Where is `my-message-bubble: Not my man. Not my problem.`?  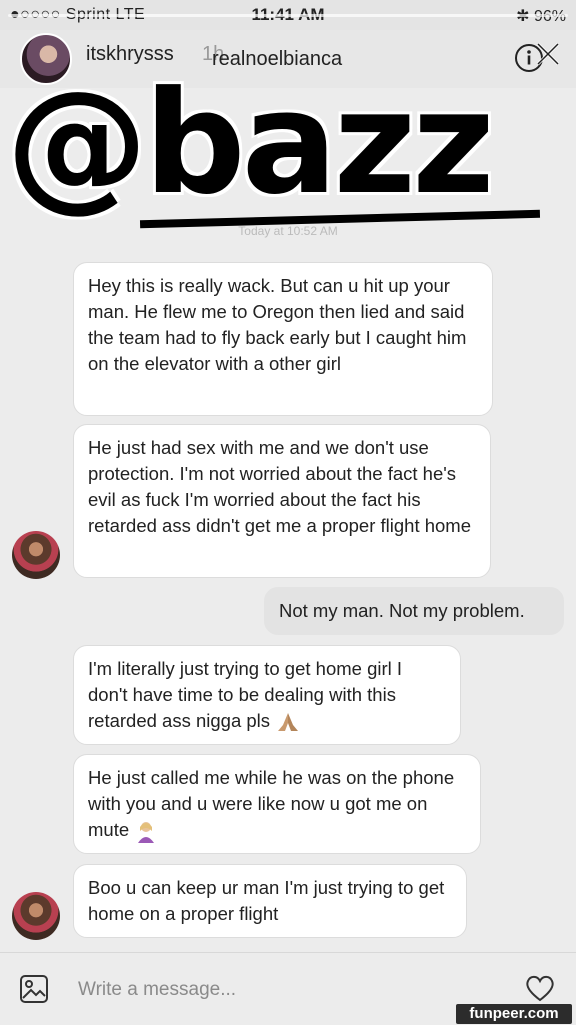
my-message-bubble: Not my man. Not my problem. is located at coordinates (414, 611).